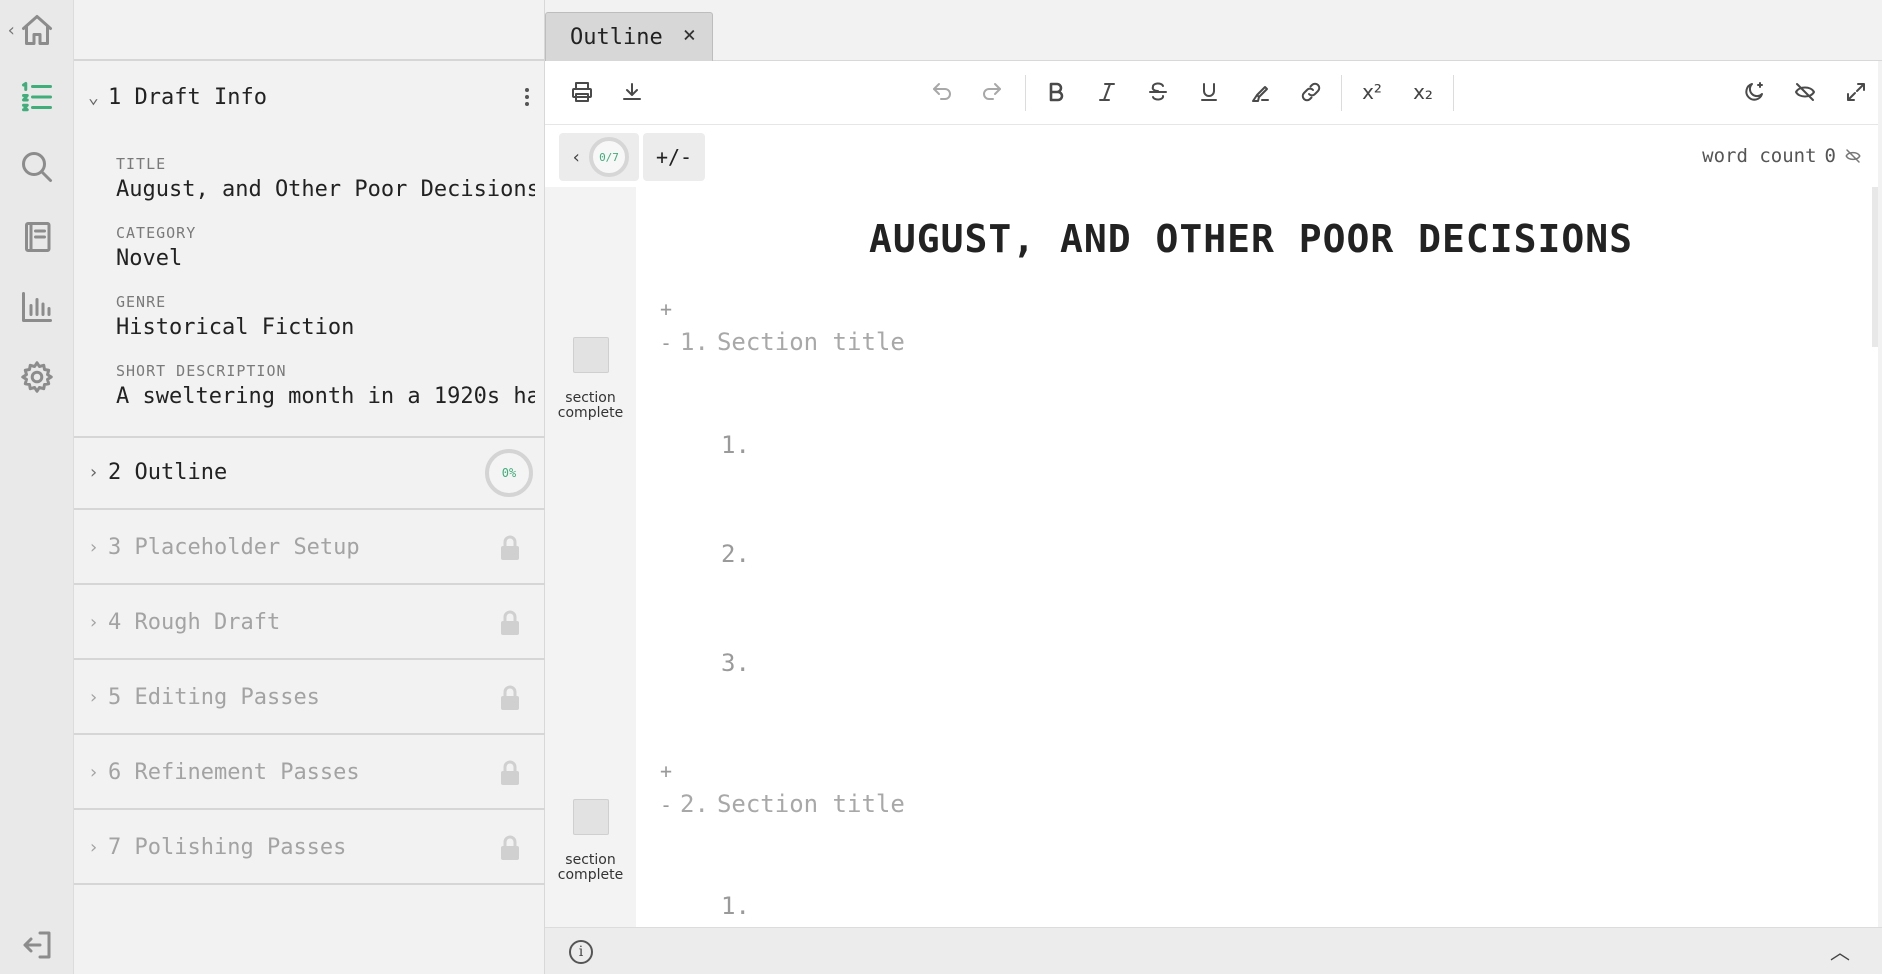 The width and height of the screenshot is (1882, 974). Describe the element at coordinates (309, 623) in the screenshot. I see `step-rough-draft: › 4 Rough Draft` at that location.